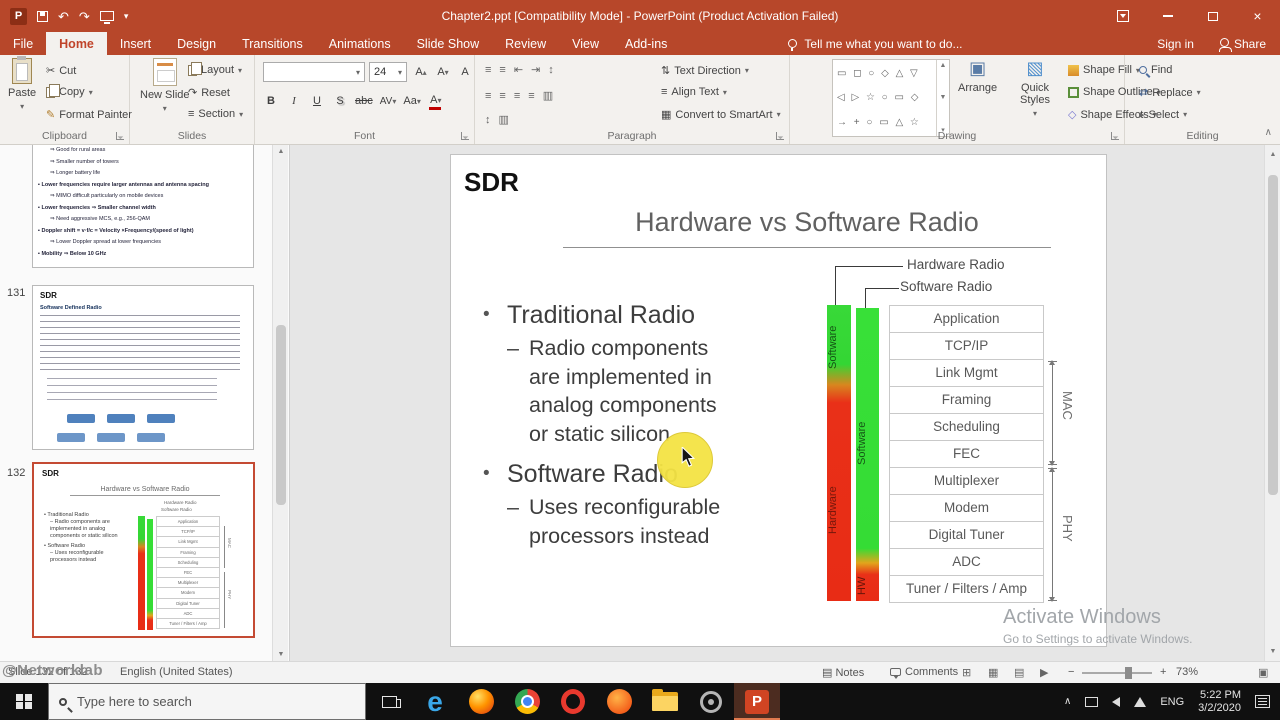 The height and width of the screenshot is (720, 1280). Describe the element at coordinates (517, 96) in the screenshot. I see `align-right-icon: ≡` at that location.